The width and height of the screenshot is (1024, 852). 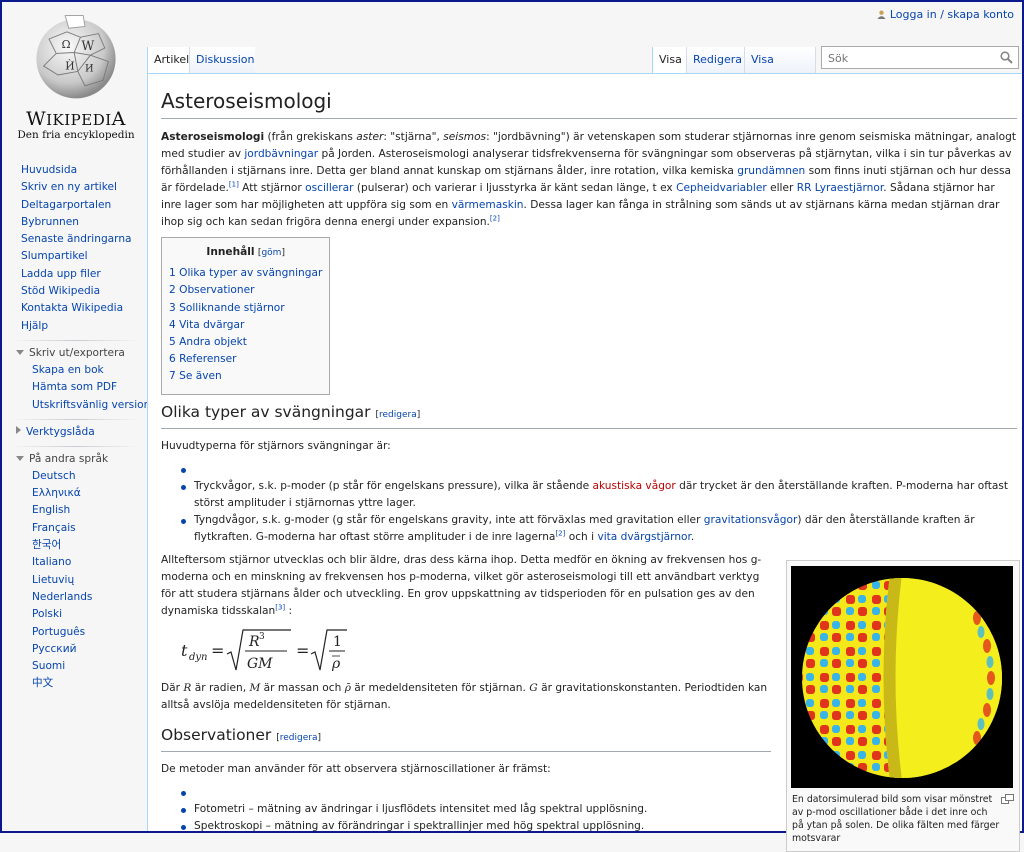 What do you see at coordinates (913, 58) in the screenshot?
I see `search-input` at bounding box center [913, 58].